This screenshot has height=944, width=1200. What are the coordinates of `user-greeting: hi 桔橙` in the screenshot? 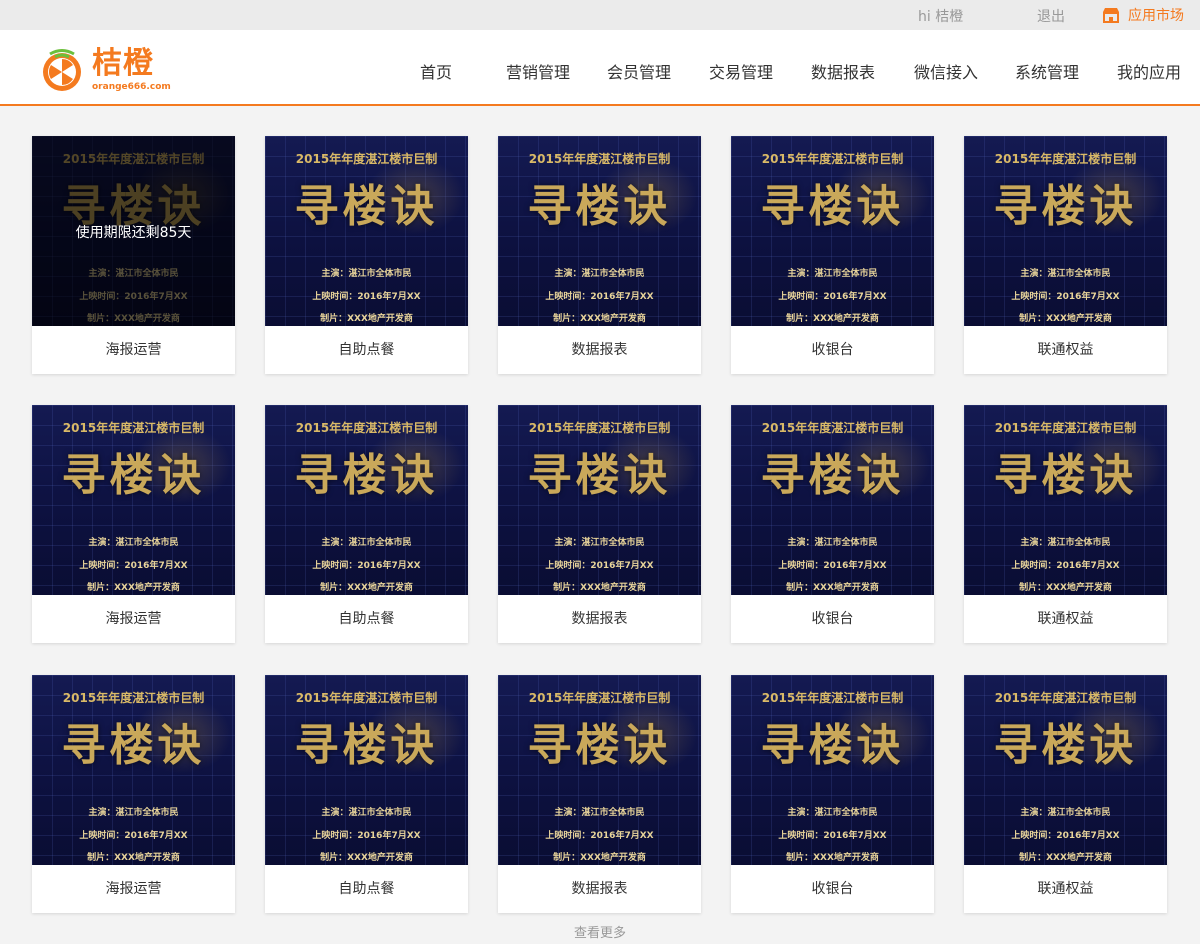 It's located at (941, 17).